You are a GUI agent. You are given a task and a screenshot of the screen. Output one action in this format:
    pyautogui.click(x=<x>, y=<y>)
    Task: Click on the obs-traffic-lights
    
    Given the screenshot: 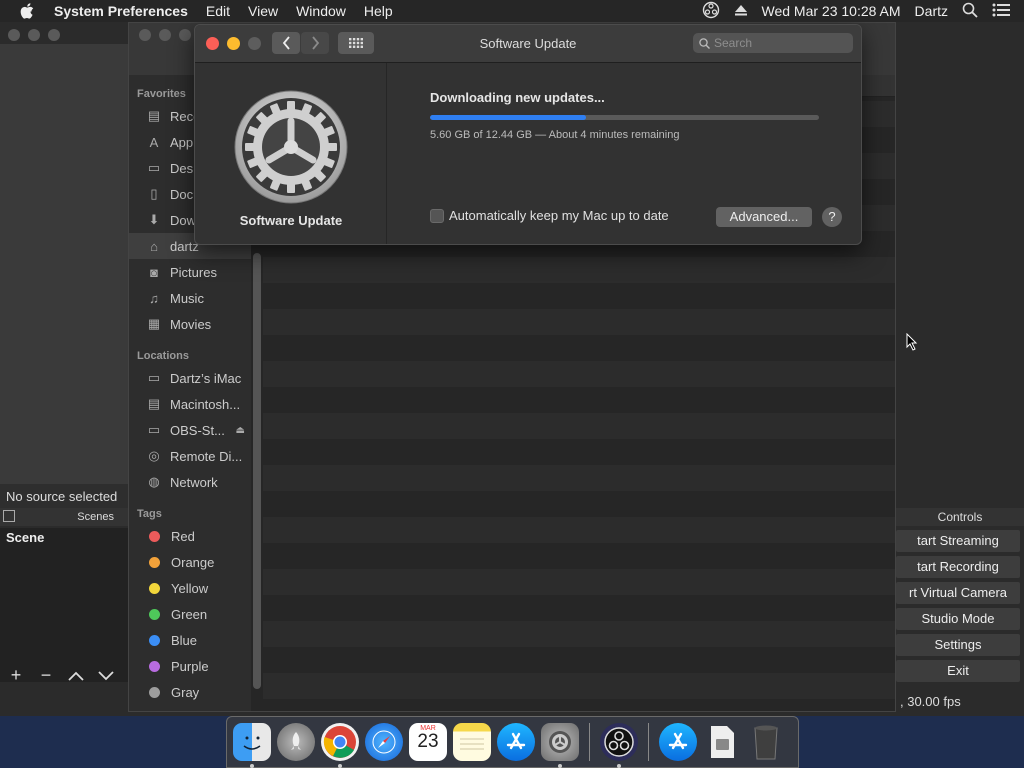 What is the action you would take?
    pyautogui.click(x=34, y=35)
    